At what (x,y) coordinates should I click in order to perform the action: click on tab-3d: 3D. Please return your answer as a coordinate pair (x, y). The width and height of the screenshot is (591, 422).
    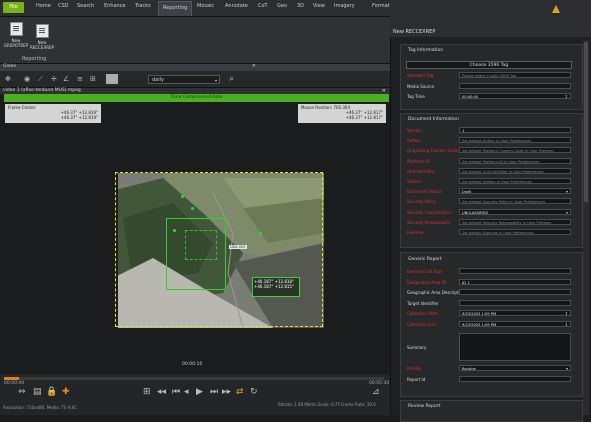
    Looking at the image, I should click on (300, 6).